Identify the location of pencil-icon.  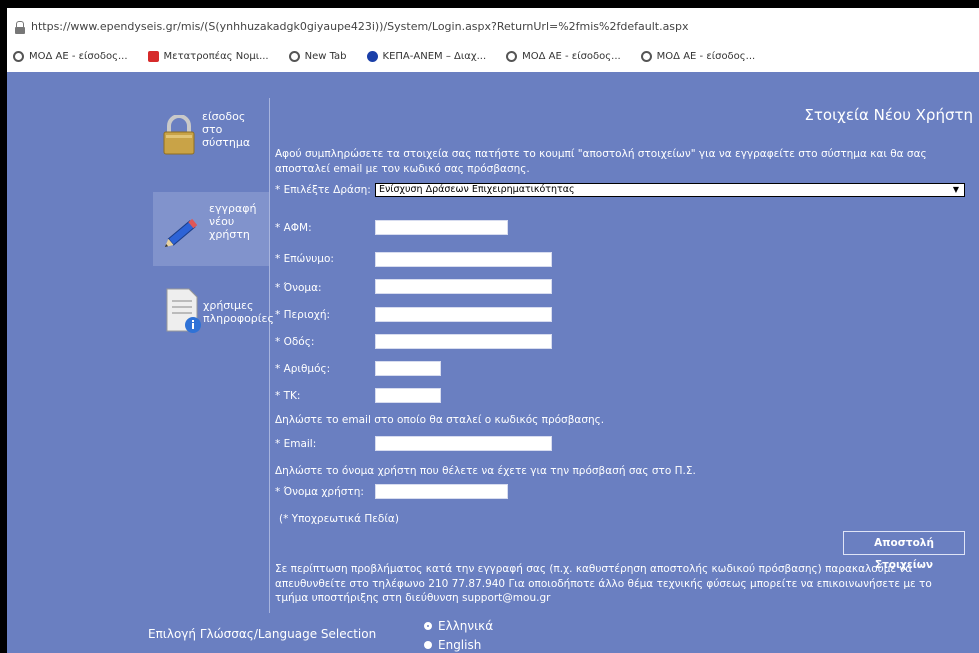
(181, 233).